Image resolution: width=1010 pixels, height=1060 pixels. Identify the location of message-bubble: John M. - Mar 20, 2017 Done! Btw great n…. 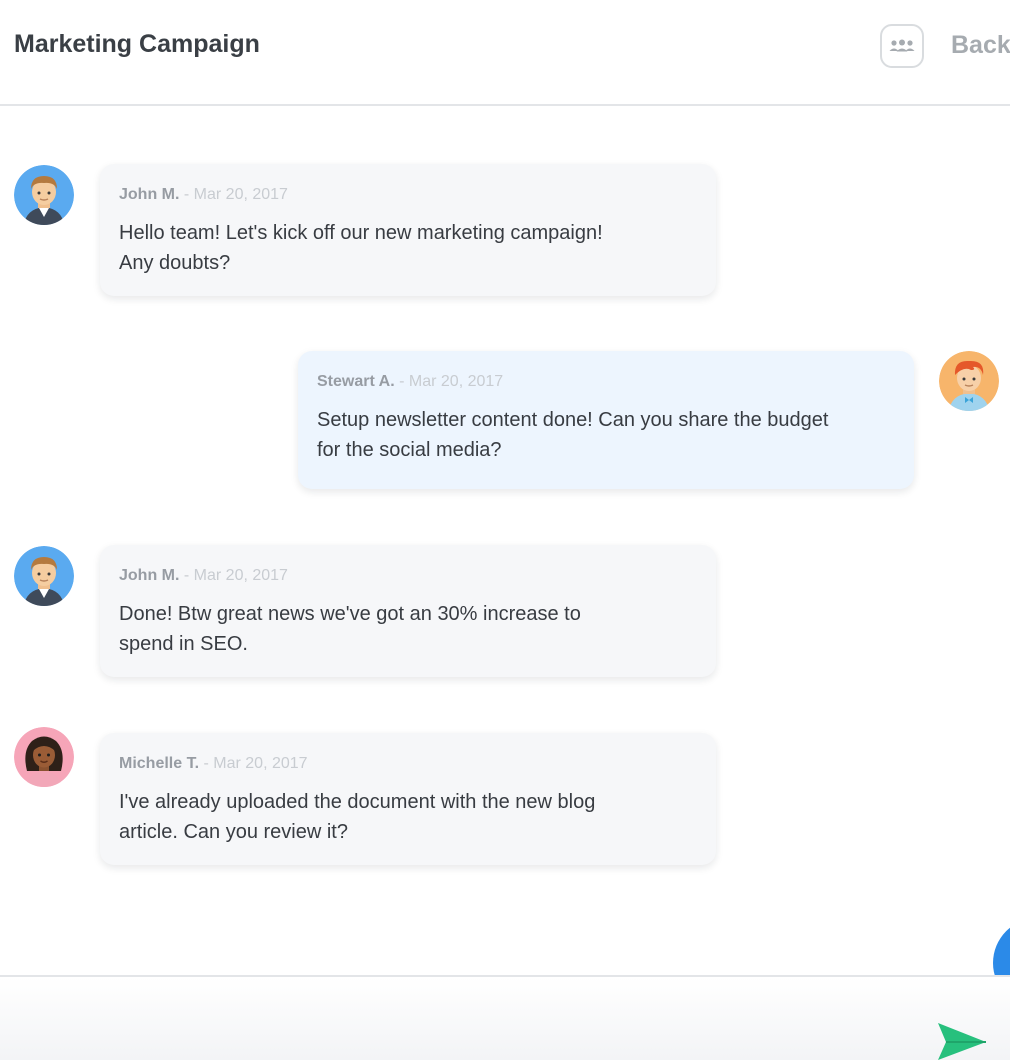
(408, 611).